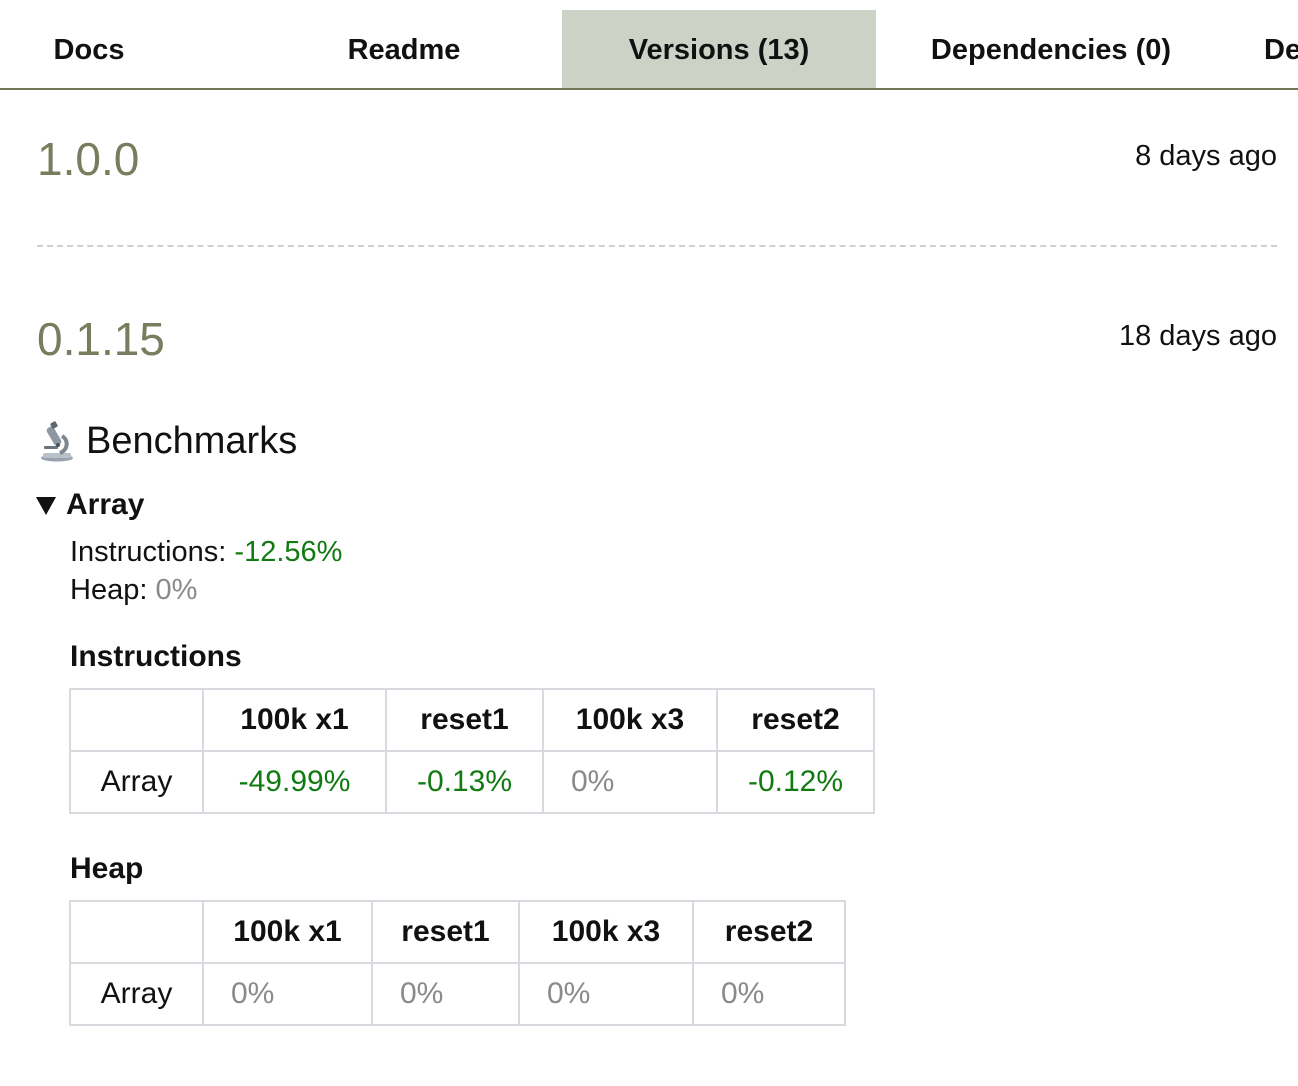 This screenshot has height=1086, width=1298. I want to click on version-link: 1.0.0, so click(88, 159).